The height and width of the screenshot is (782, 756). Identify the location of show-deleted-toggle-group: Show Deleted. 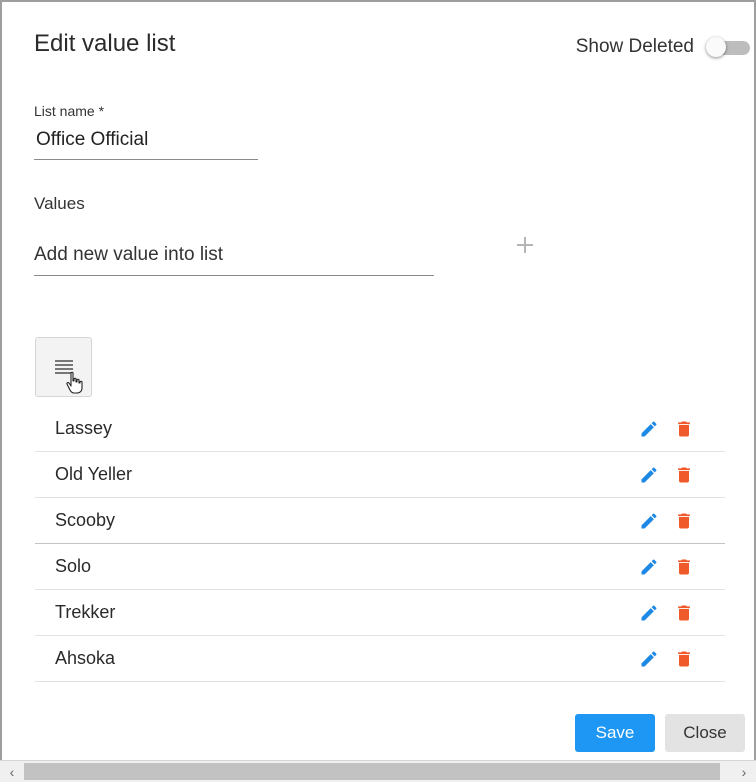
(663, 47).